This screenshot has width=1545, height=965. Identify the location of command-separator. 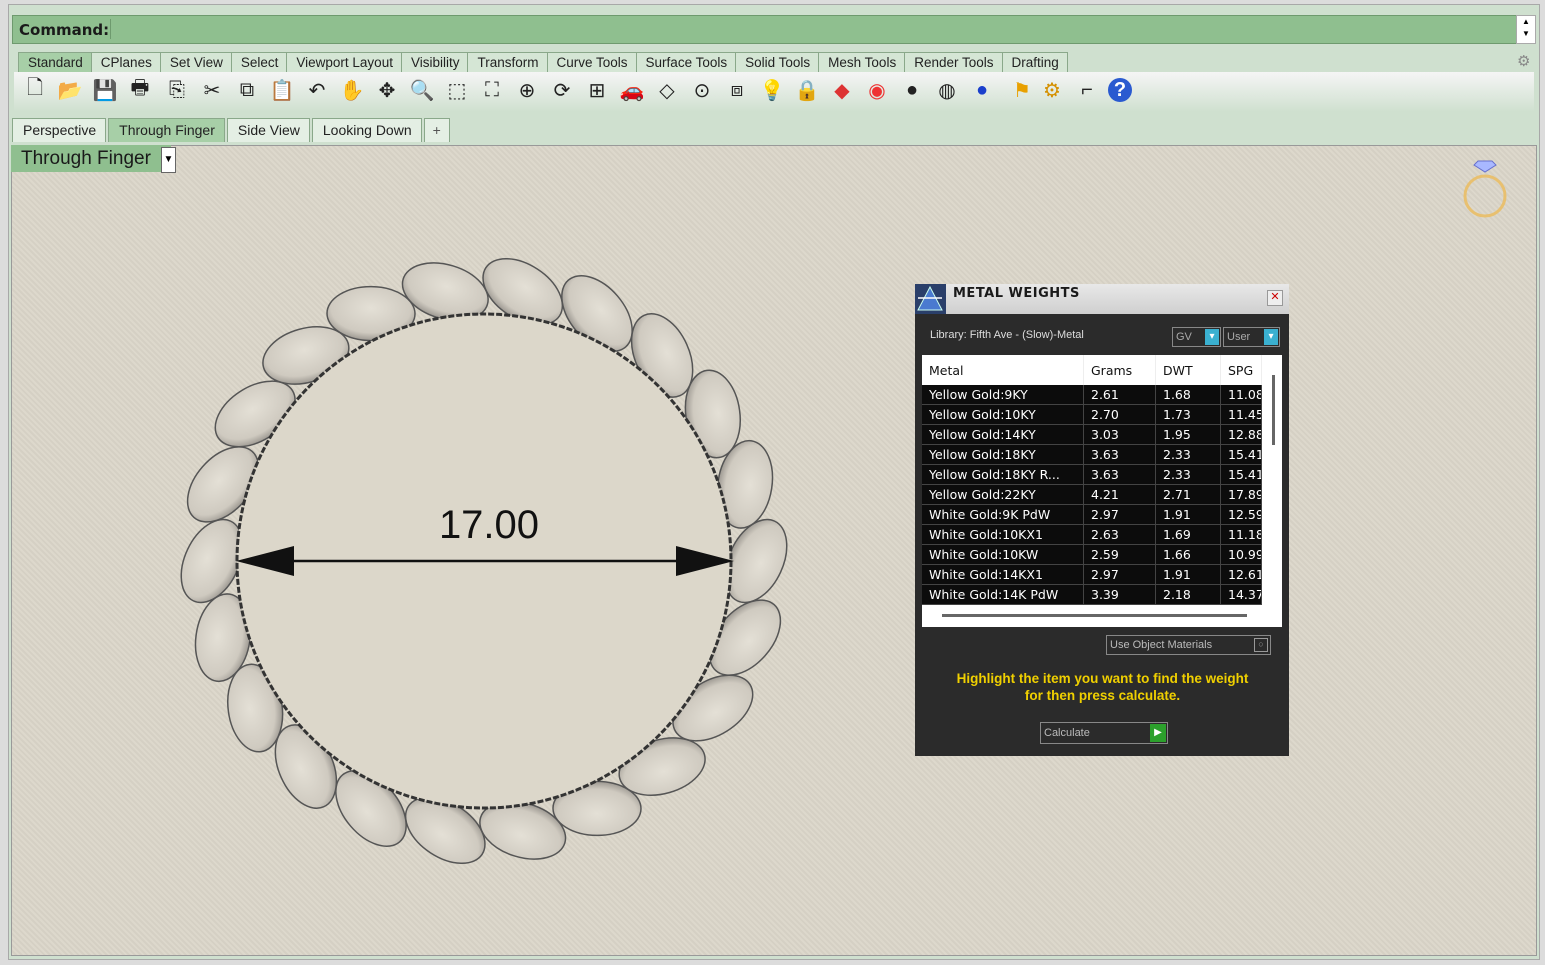
(110, 29).